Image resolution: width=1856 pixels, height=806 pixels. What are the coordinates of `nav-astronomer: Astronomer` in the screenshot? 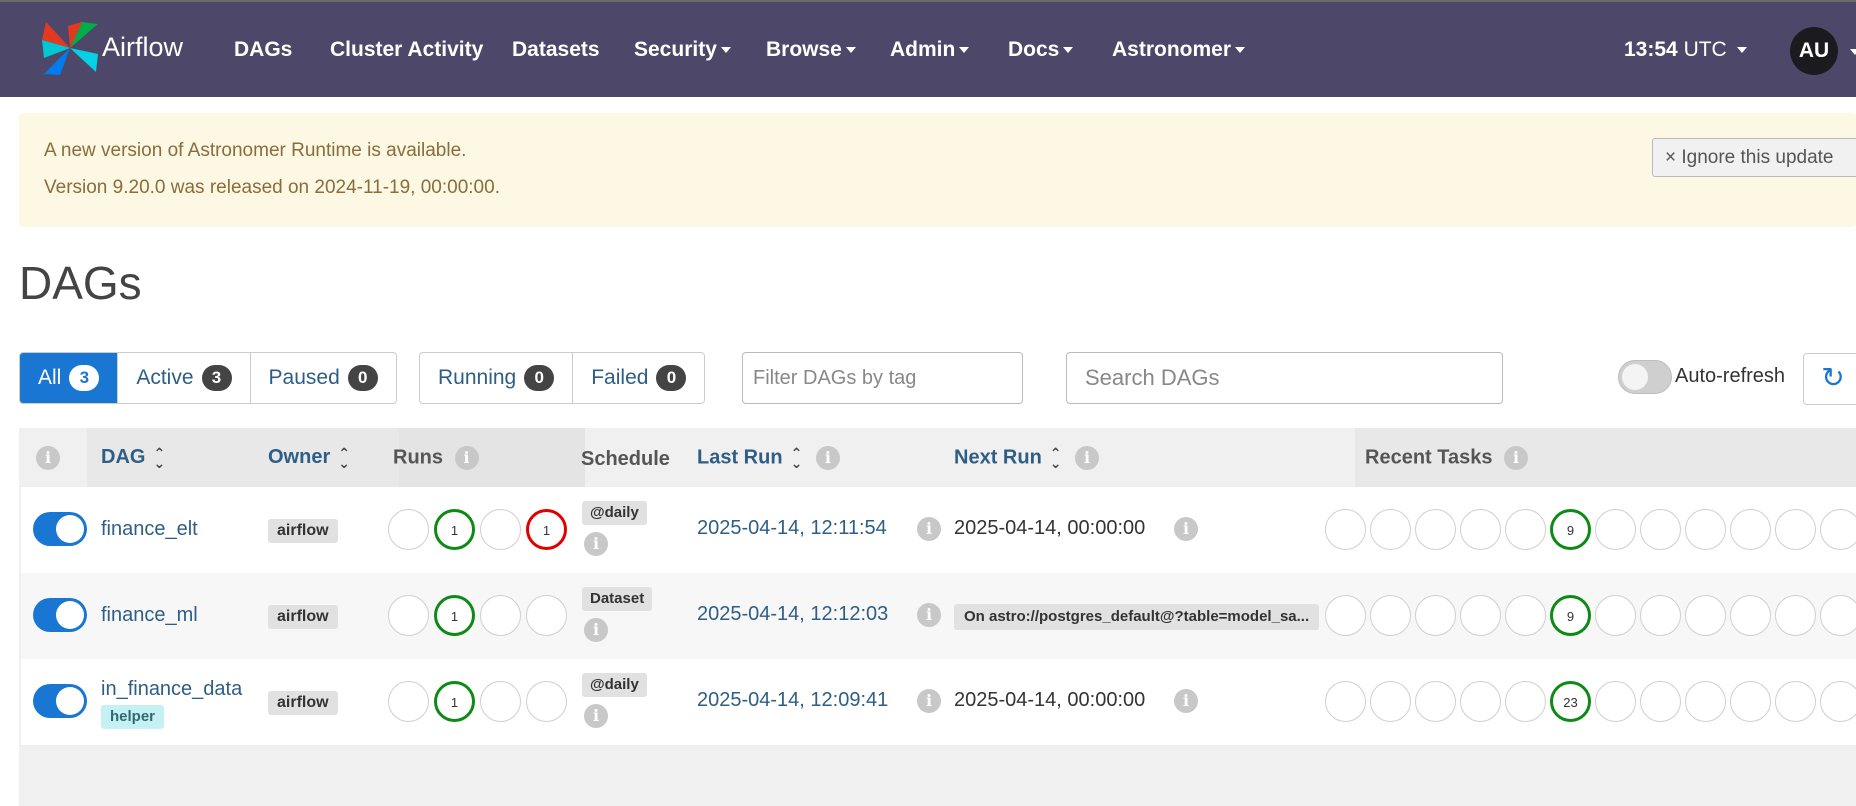 It's located at (1179, 50).